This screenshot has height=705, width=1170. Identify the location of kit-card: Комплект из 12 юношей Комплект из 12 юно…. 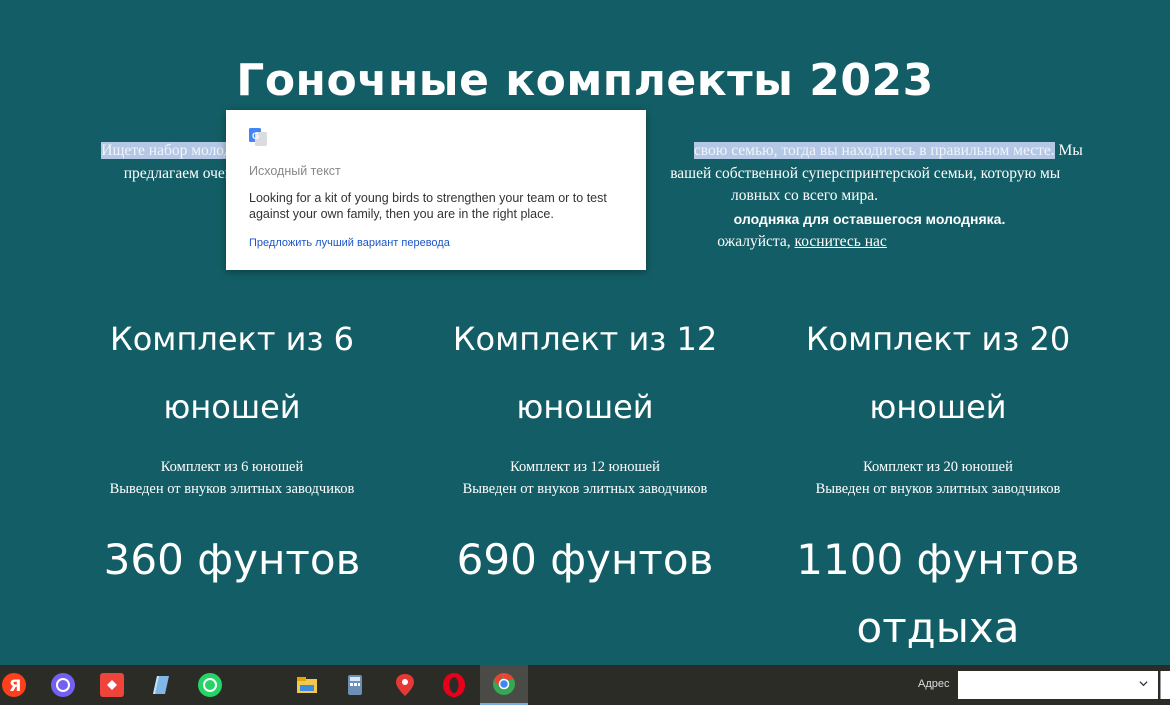
(585, 449).